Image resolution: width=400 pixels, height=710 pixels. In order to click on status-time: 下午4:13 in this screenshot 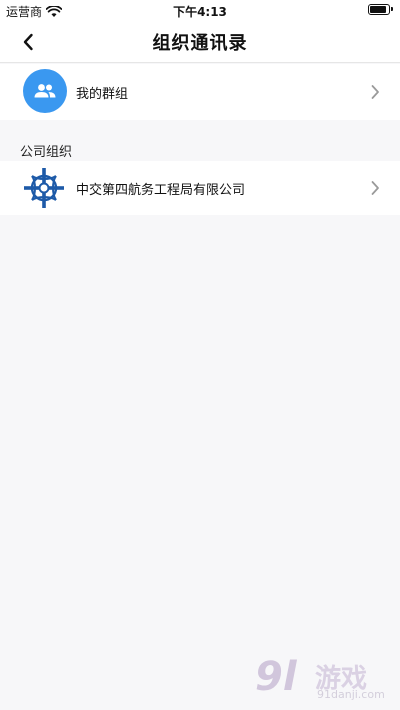, I will do `click(200, 12)`.